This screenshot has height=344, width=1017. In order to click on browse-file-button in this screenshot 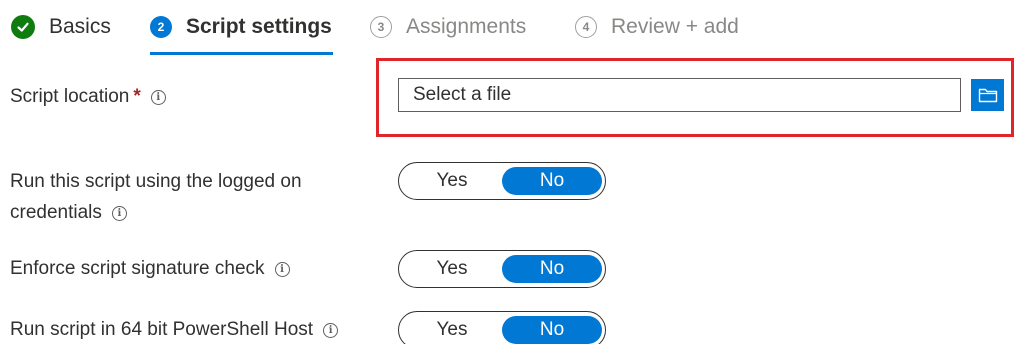, I will do `click(987, 95)`.